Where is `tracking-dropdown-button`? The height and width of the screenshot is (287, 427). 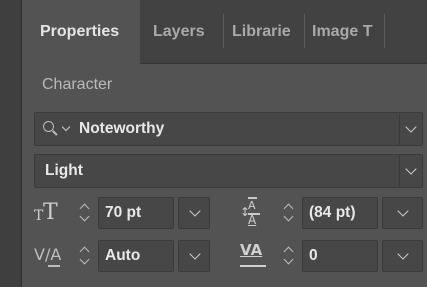
tracking-dropdown-button is located at coordinates (402, 256).